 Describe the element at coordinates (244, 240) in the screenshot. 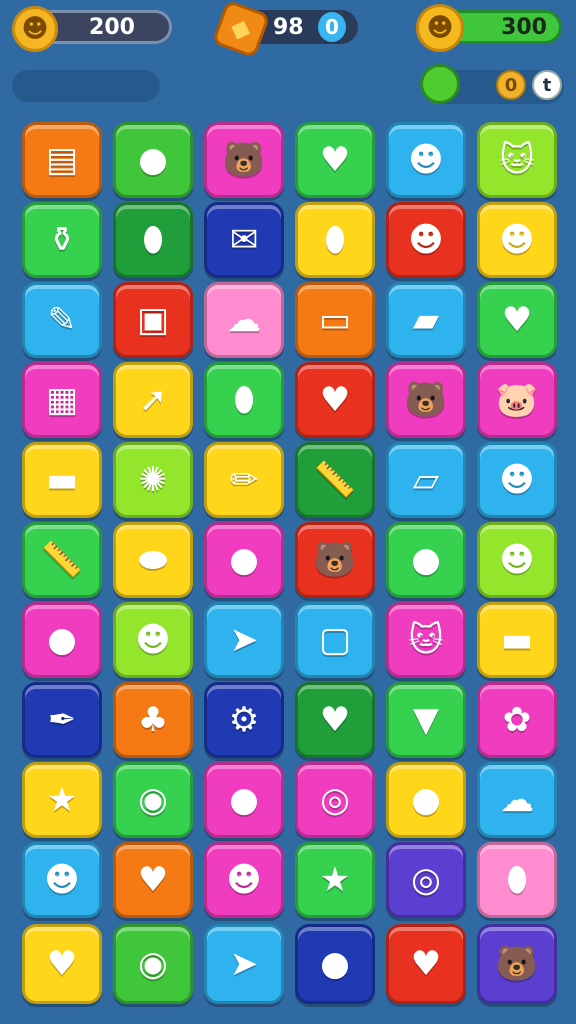

I see `tile-r2-c3: ✉` at that location.